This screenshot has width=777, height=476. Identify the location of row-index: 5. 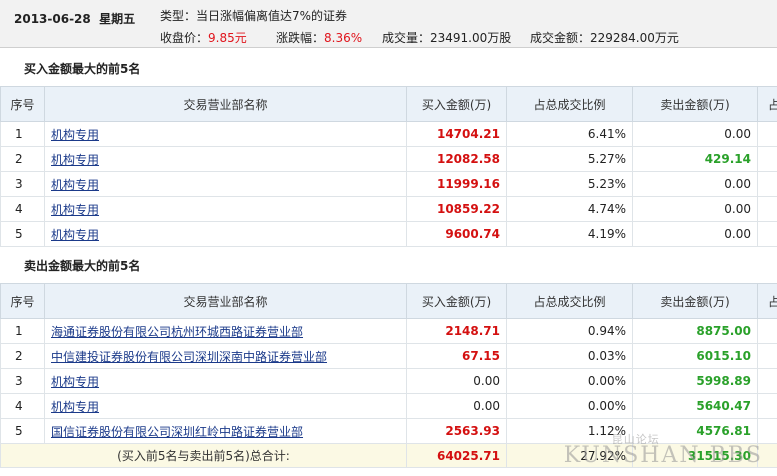
(22, 234).